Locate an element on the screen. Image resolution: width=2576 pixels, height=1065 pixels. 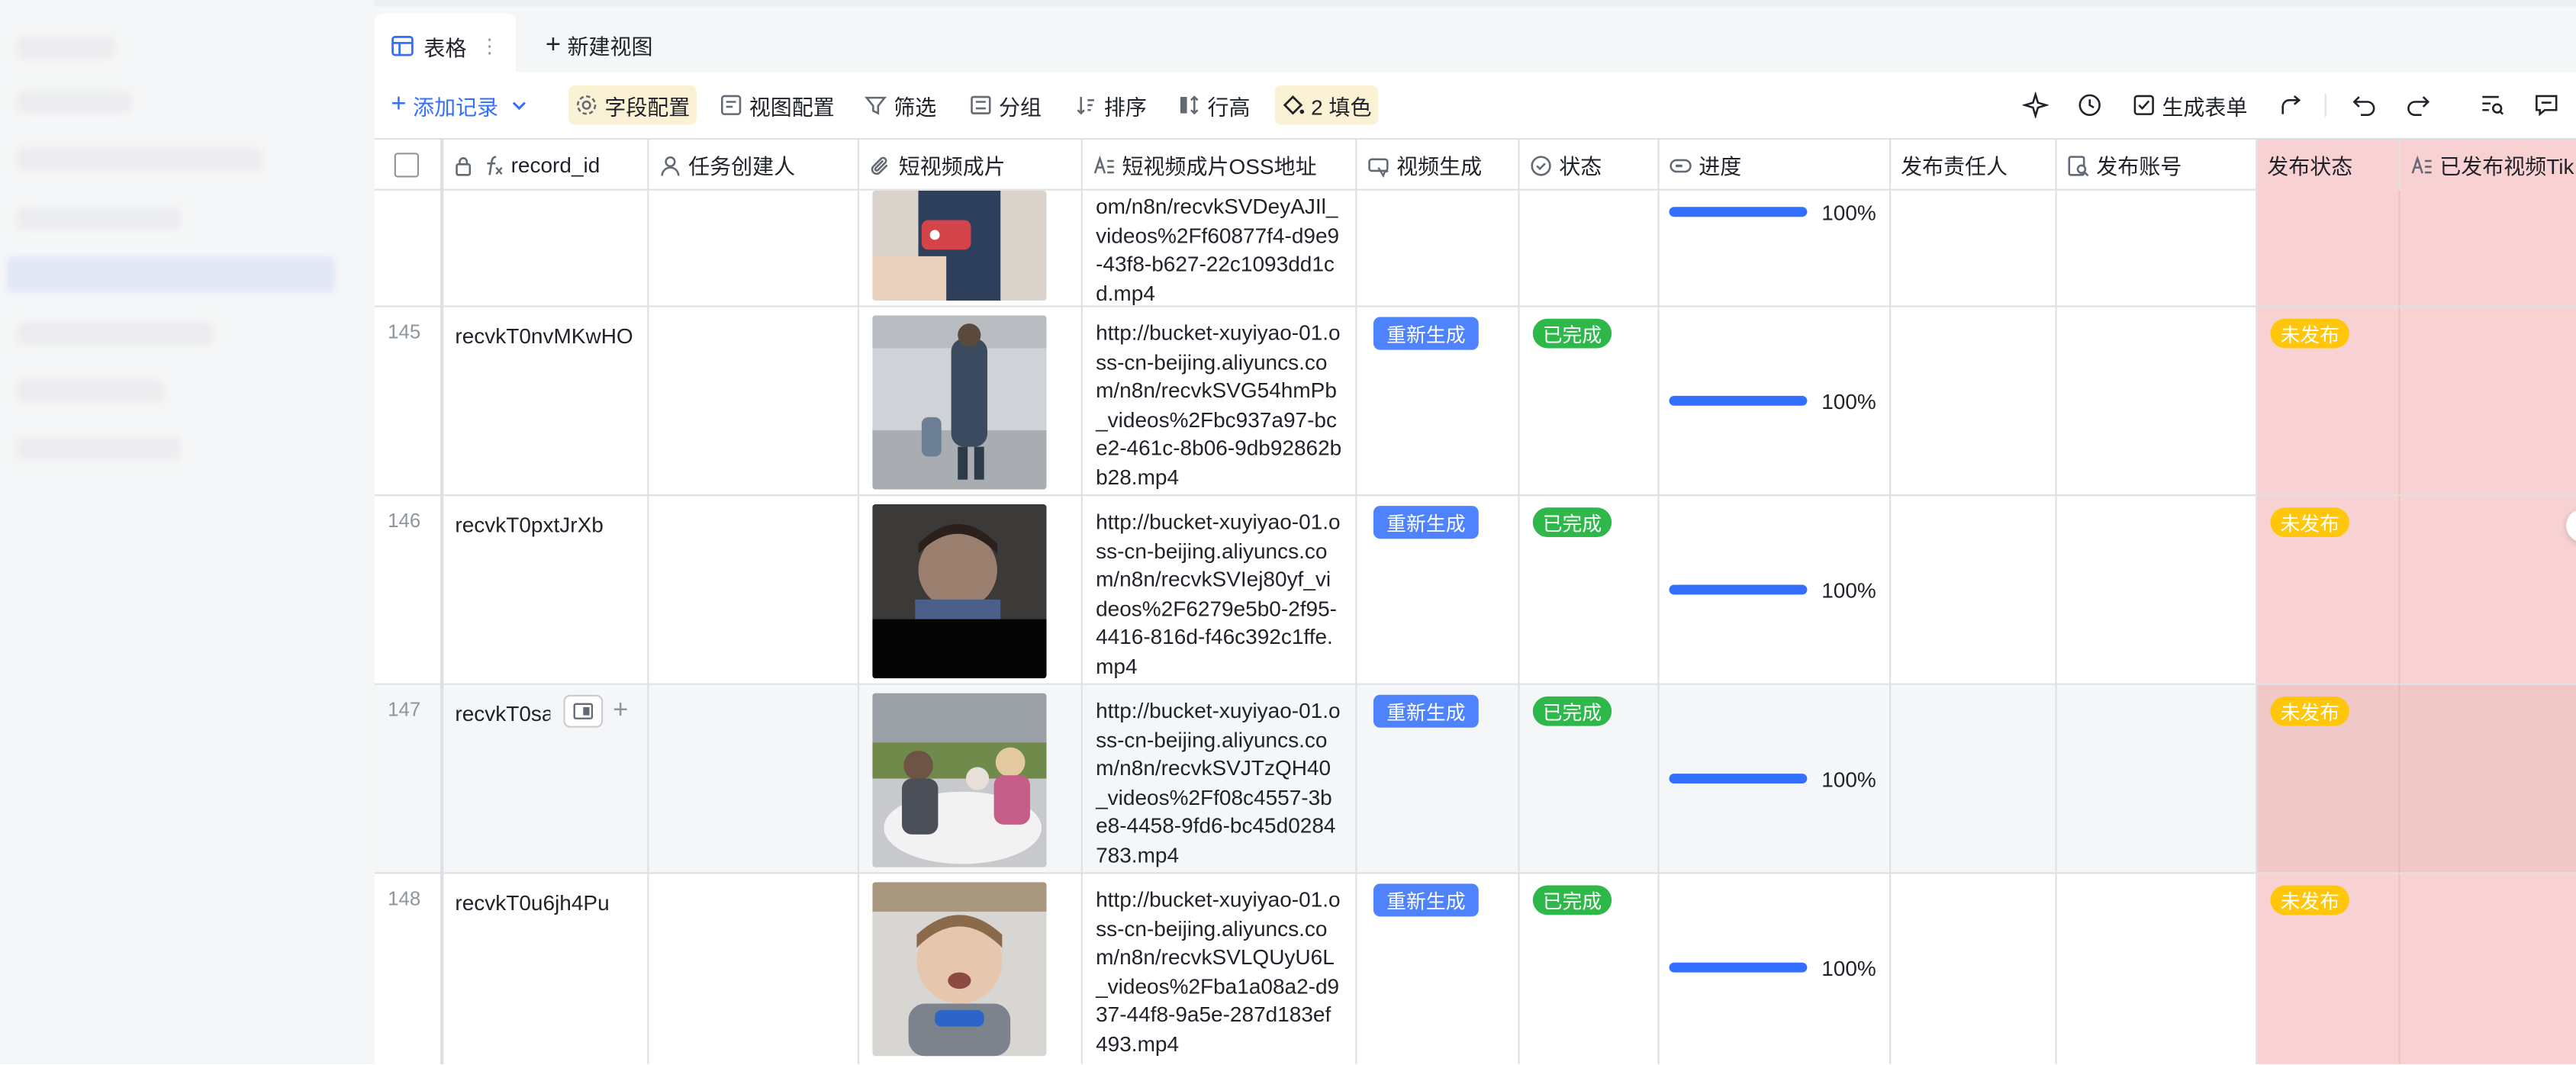
group-label: 分组 is located at coordinates (1020, 107).